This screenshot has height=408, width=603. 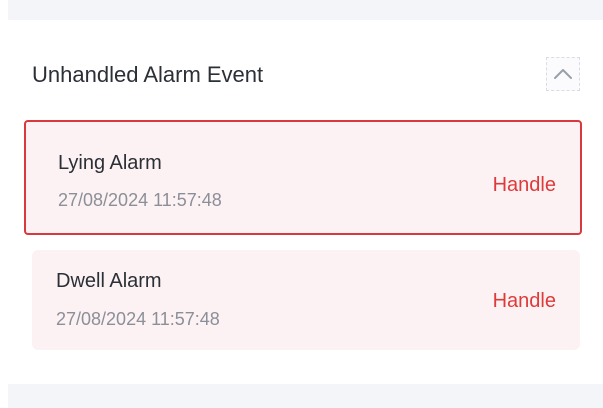 I want to click on panel-title: Unhandled Alarm Event, so click(x=148, y=74).